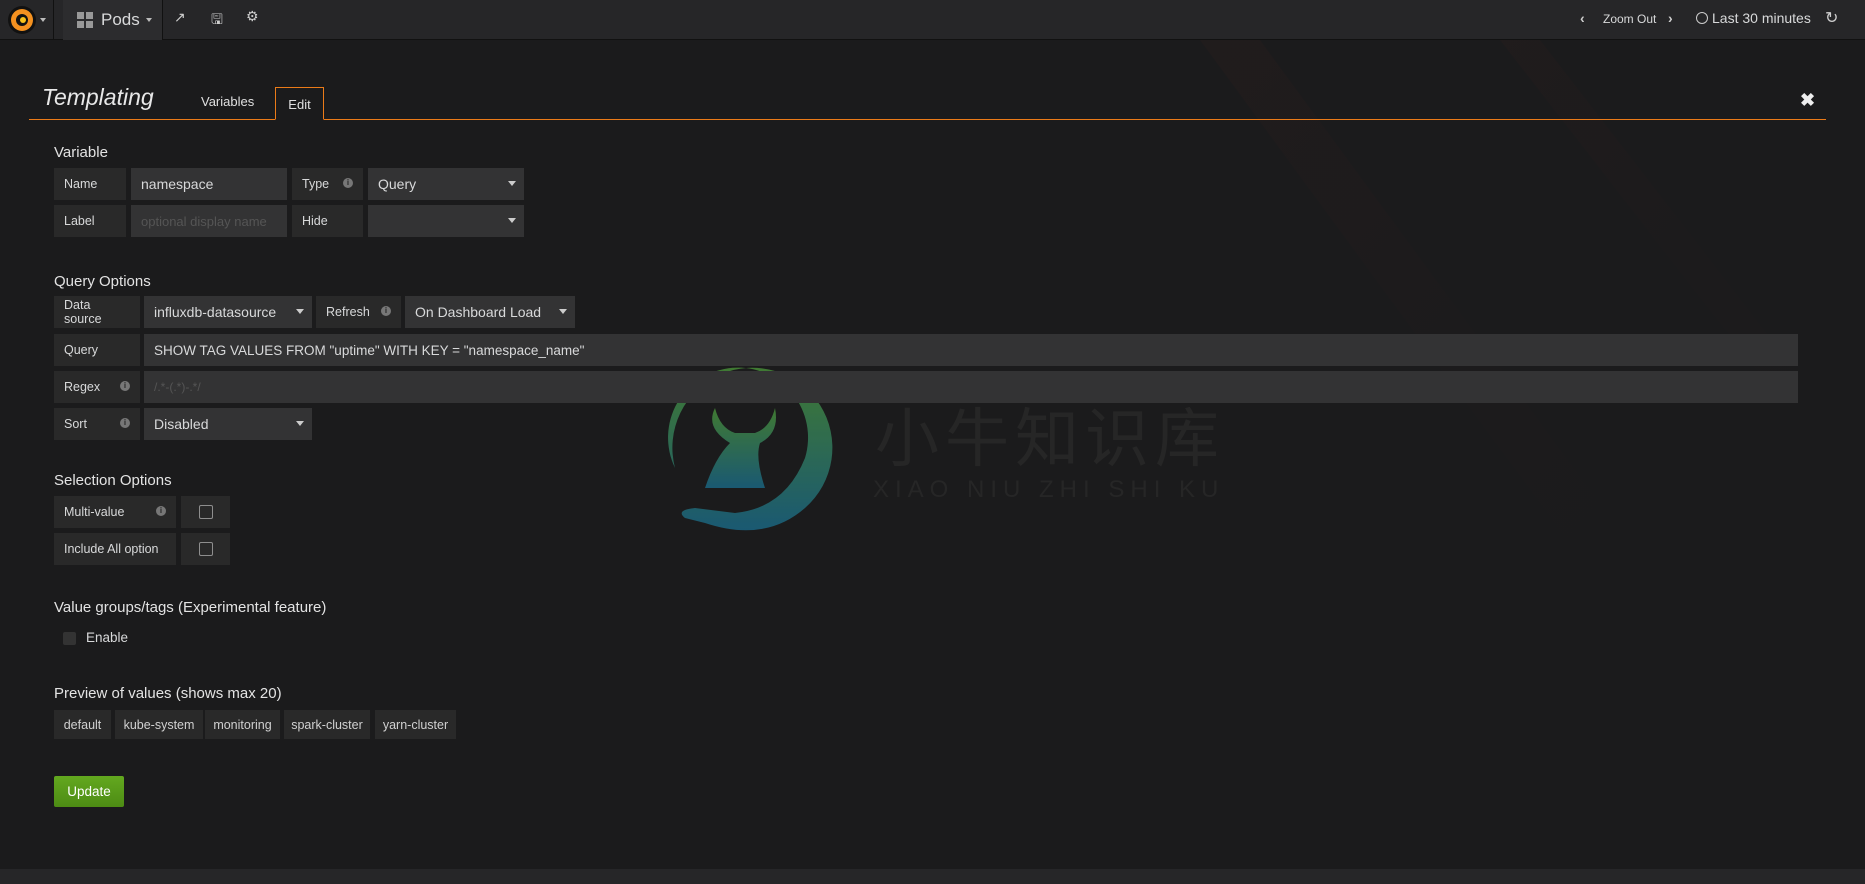  I want to click on include-all-checkbox, so click(205, 549).